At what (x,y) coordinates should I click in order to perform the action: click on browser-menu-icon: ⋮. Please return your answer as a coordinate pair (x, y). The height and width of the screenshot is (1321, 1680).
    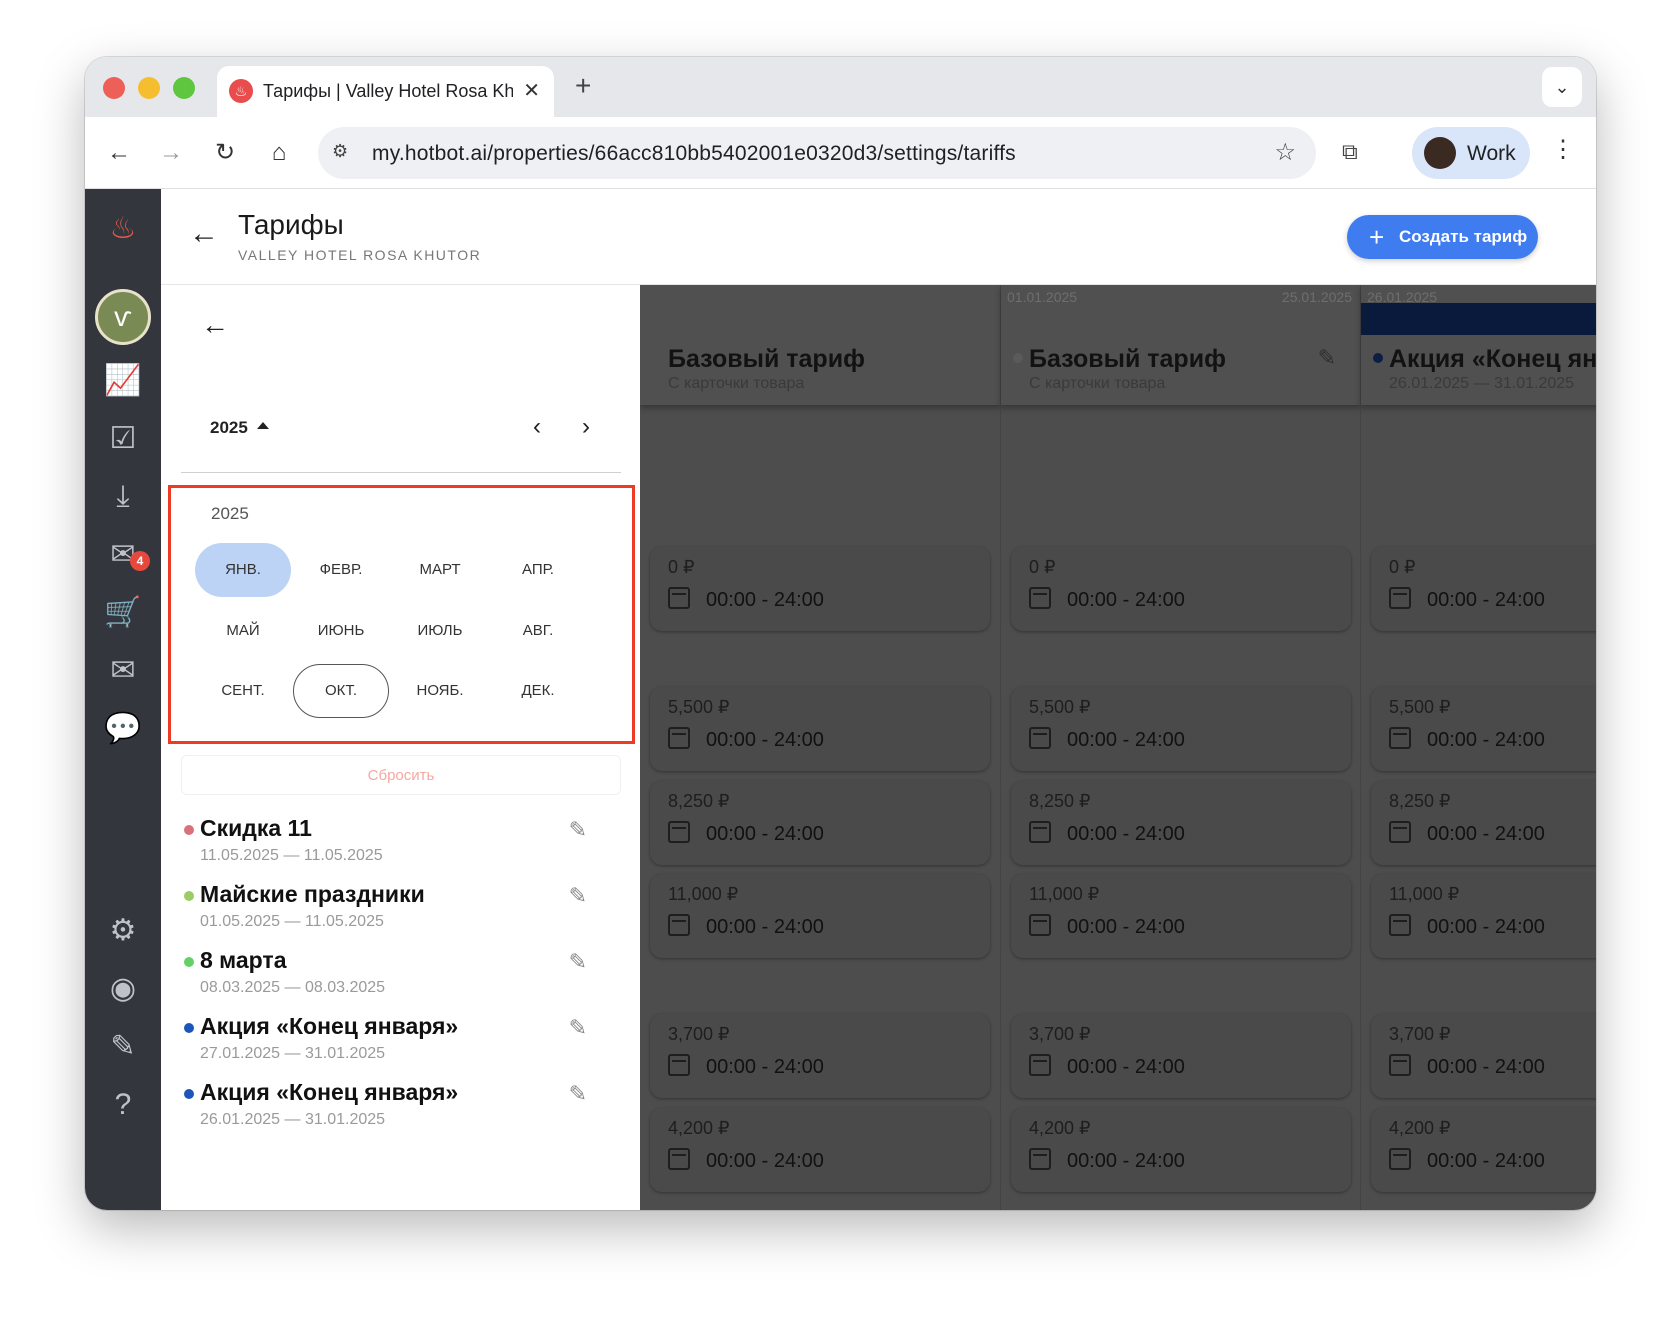
    Looking at the image, I should click on (1563, 149).